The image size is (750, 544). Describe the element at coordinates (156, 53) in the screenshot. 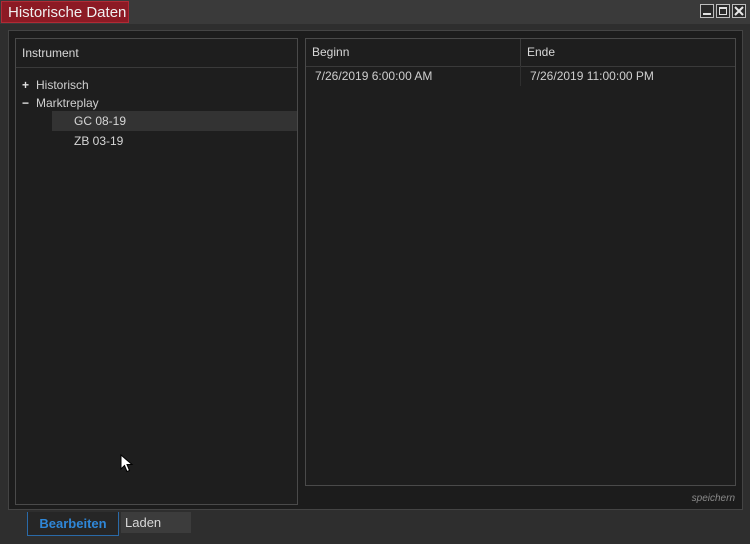

I see `instrument-header: Instrument` at that location.